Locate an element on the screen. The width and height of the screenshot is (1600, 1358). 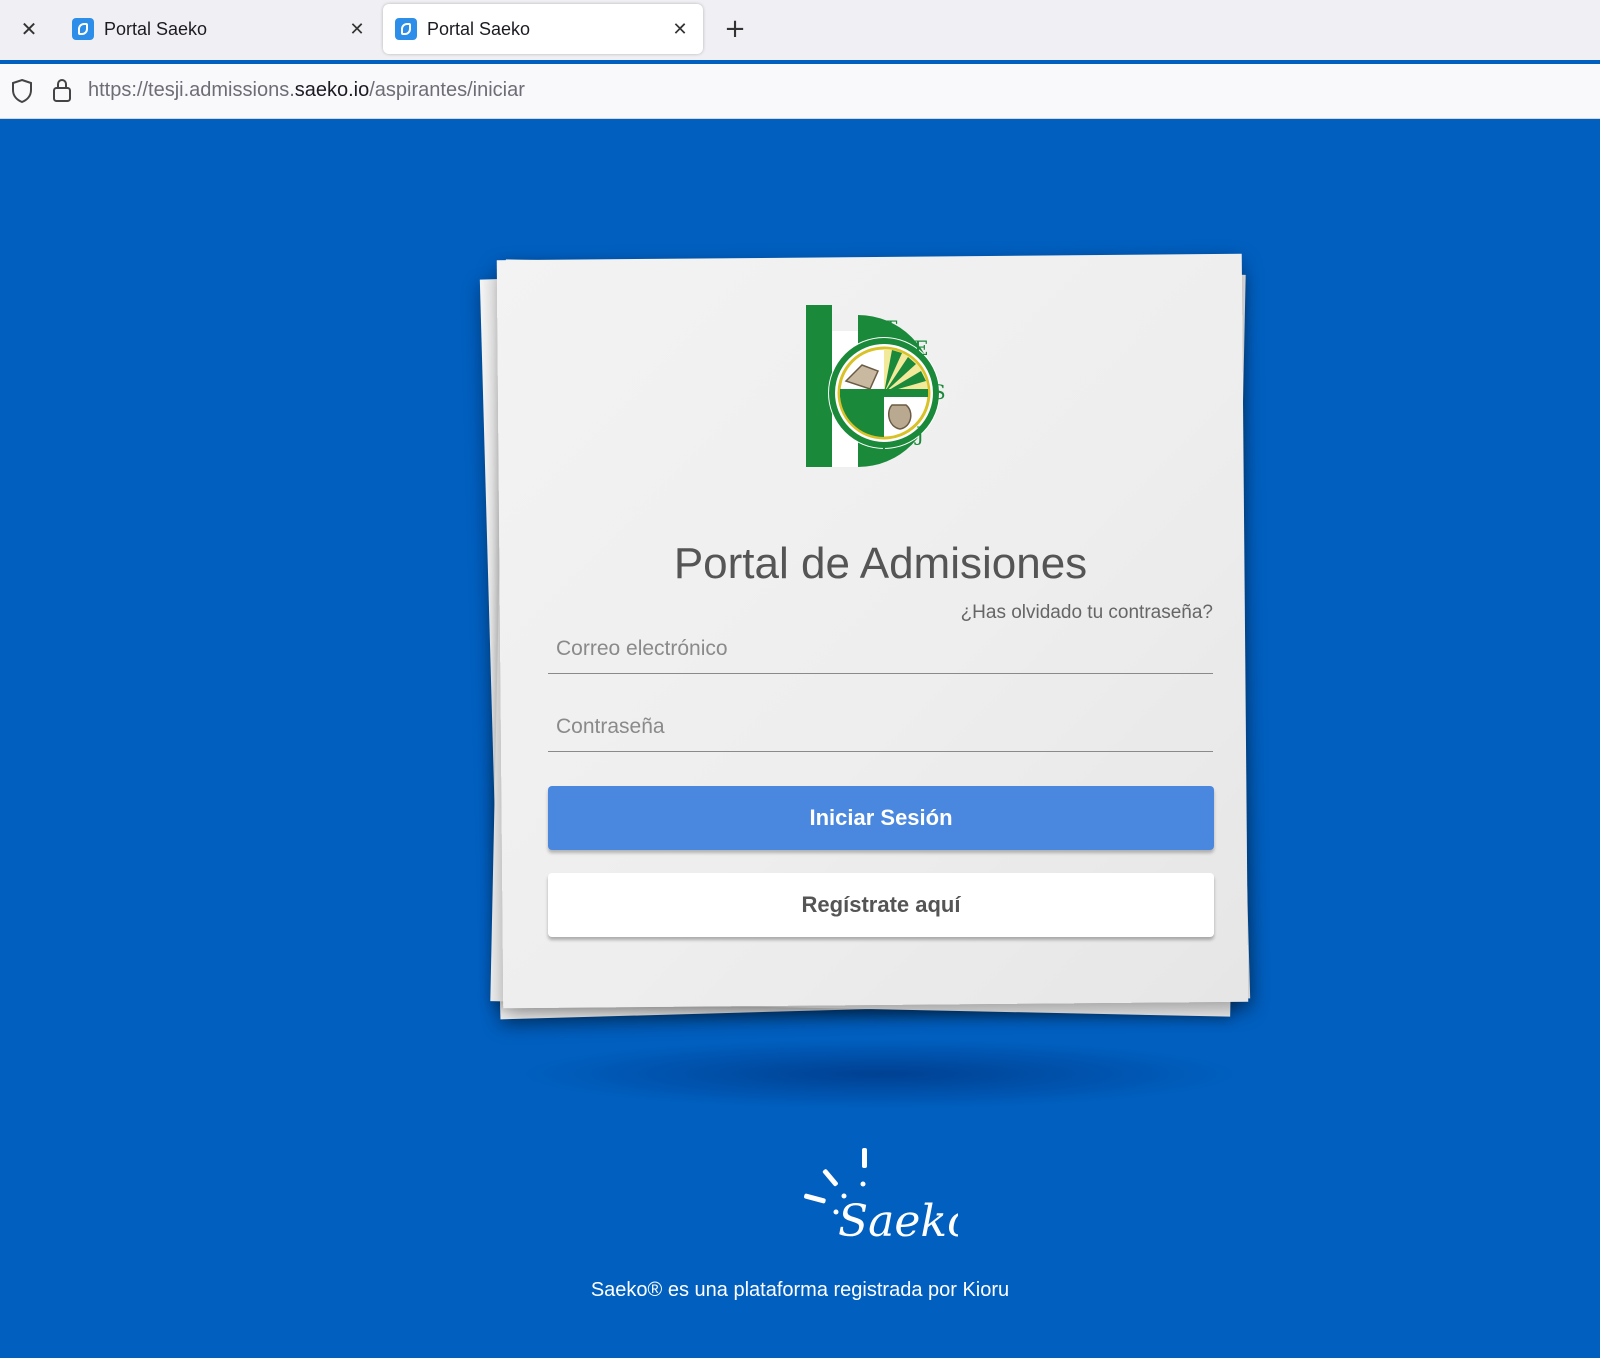
card-shadow is located at coordinates (880, 1074).